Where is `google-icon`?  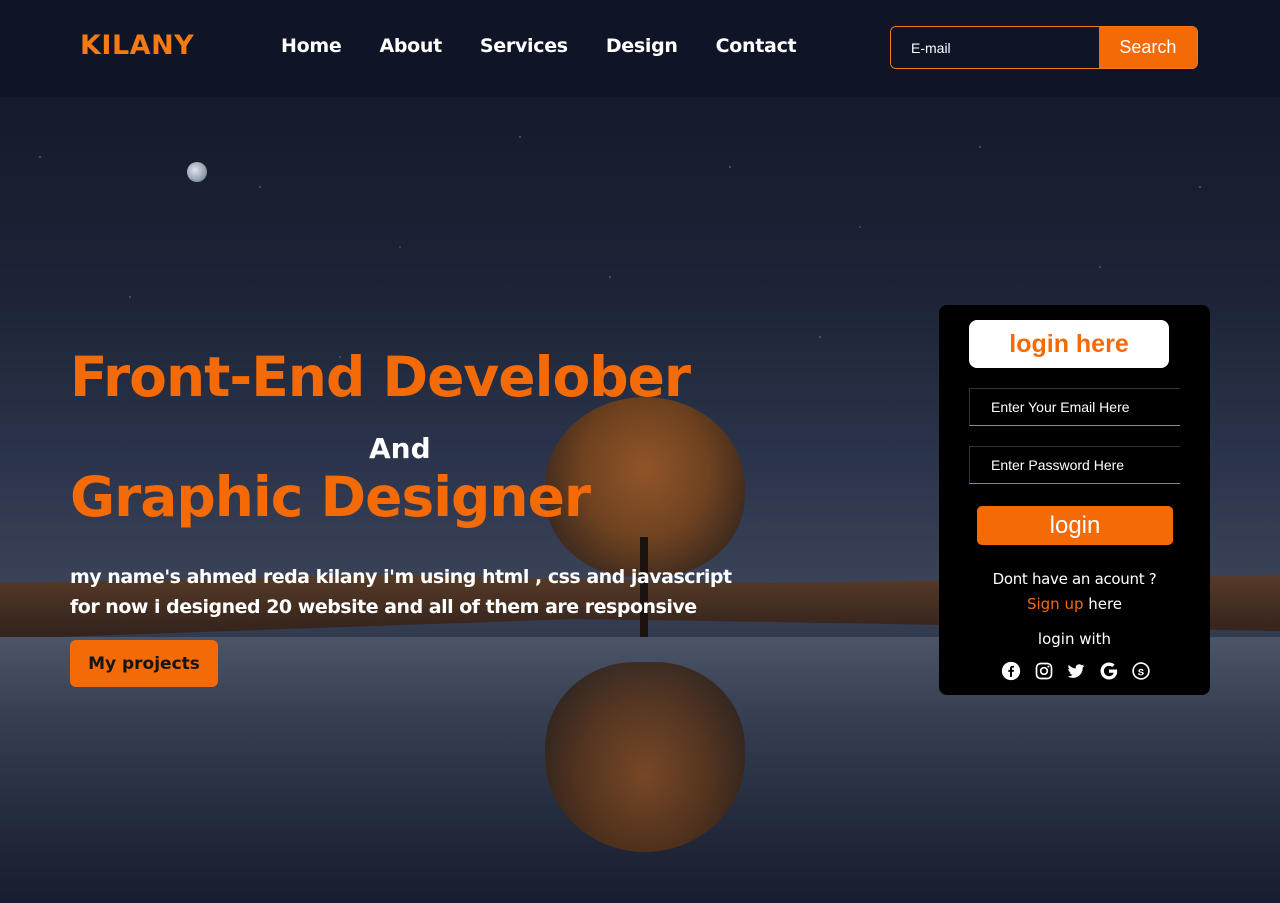 google-icon is located at coordinates (1109, 671).